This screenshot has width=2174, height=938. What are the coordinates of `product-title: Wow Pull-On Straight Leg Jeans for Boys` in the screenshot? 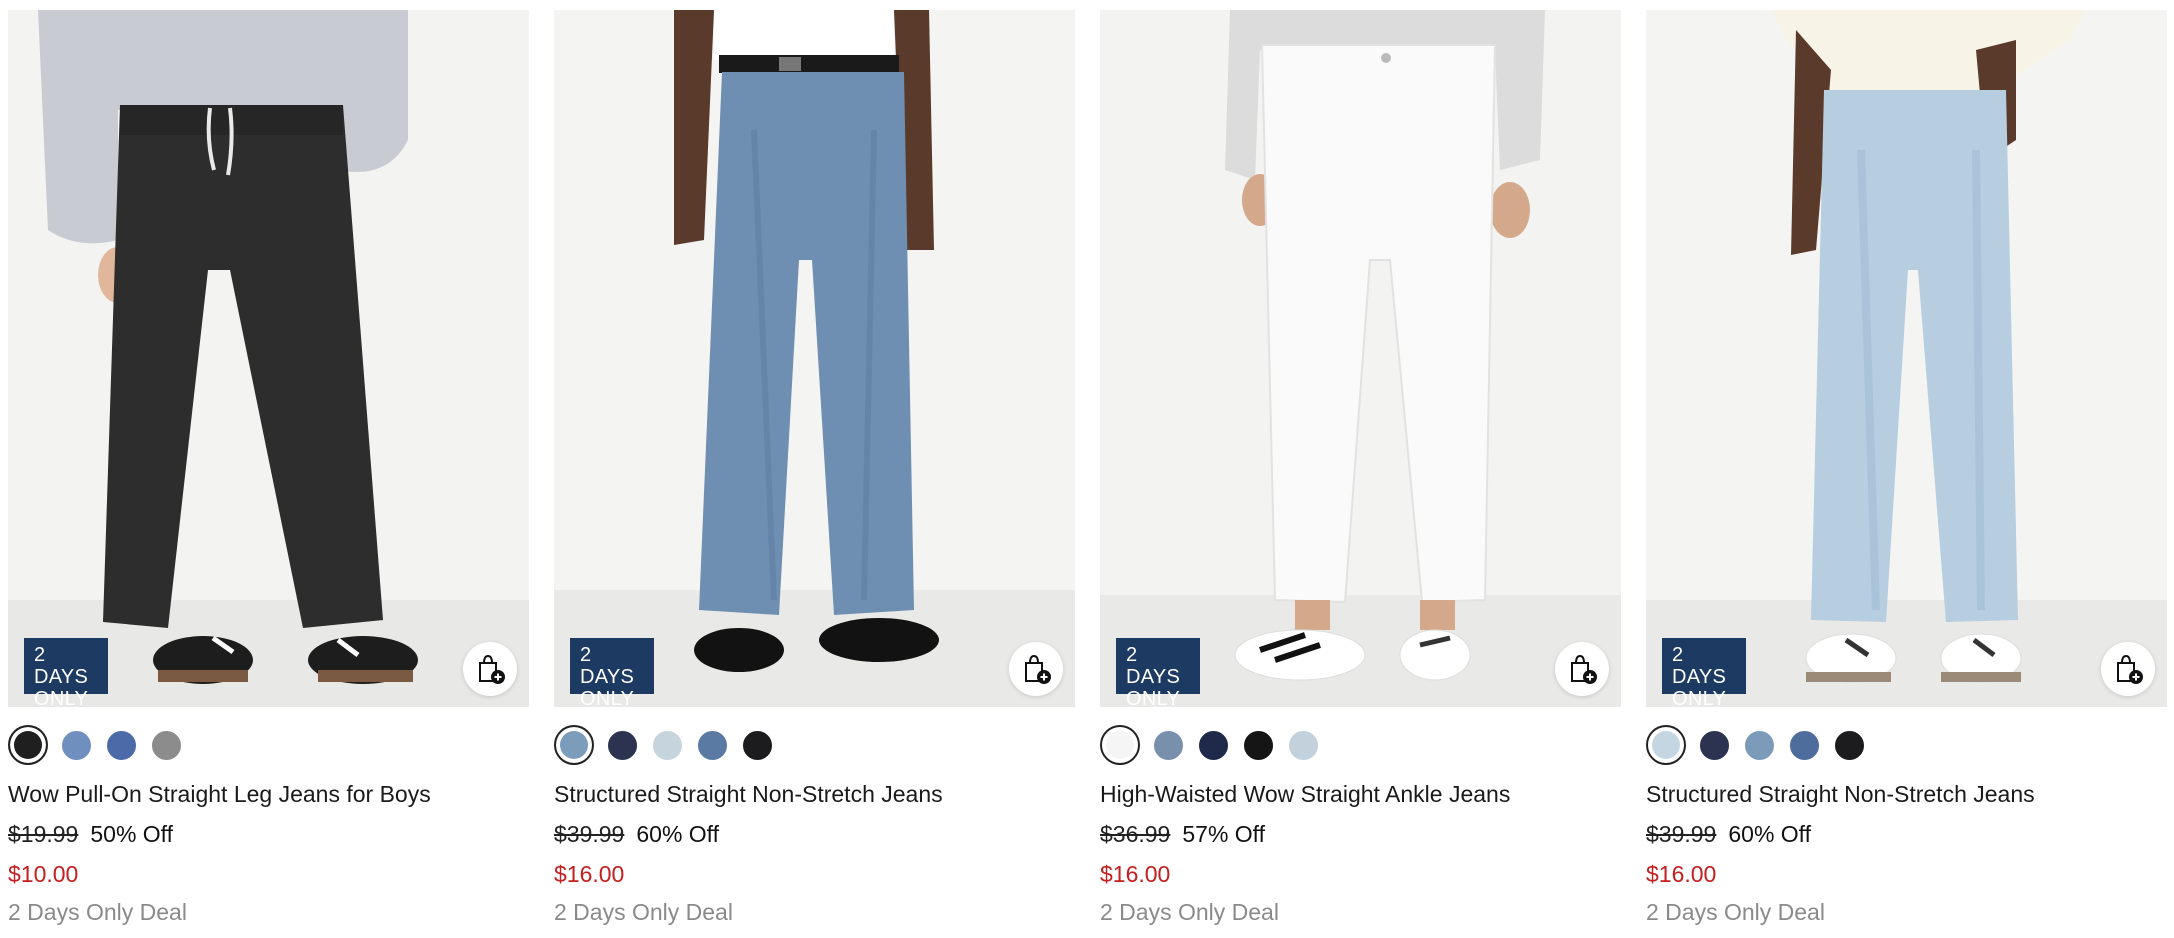 It's located at (268, 794).